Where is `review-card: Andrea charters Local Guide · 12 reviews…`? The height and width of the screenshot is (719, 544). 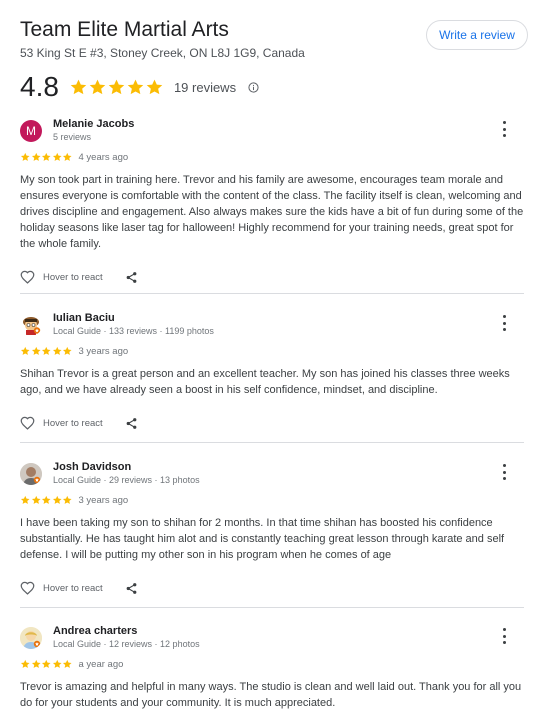 review-card: Andrea charters Local Guide · 12 reviews… is located at coordinates (272, 668).